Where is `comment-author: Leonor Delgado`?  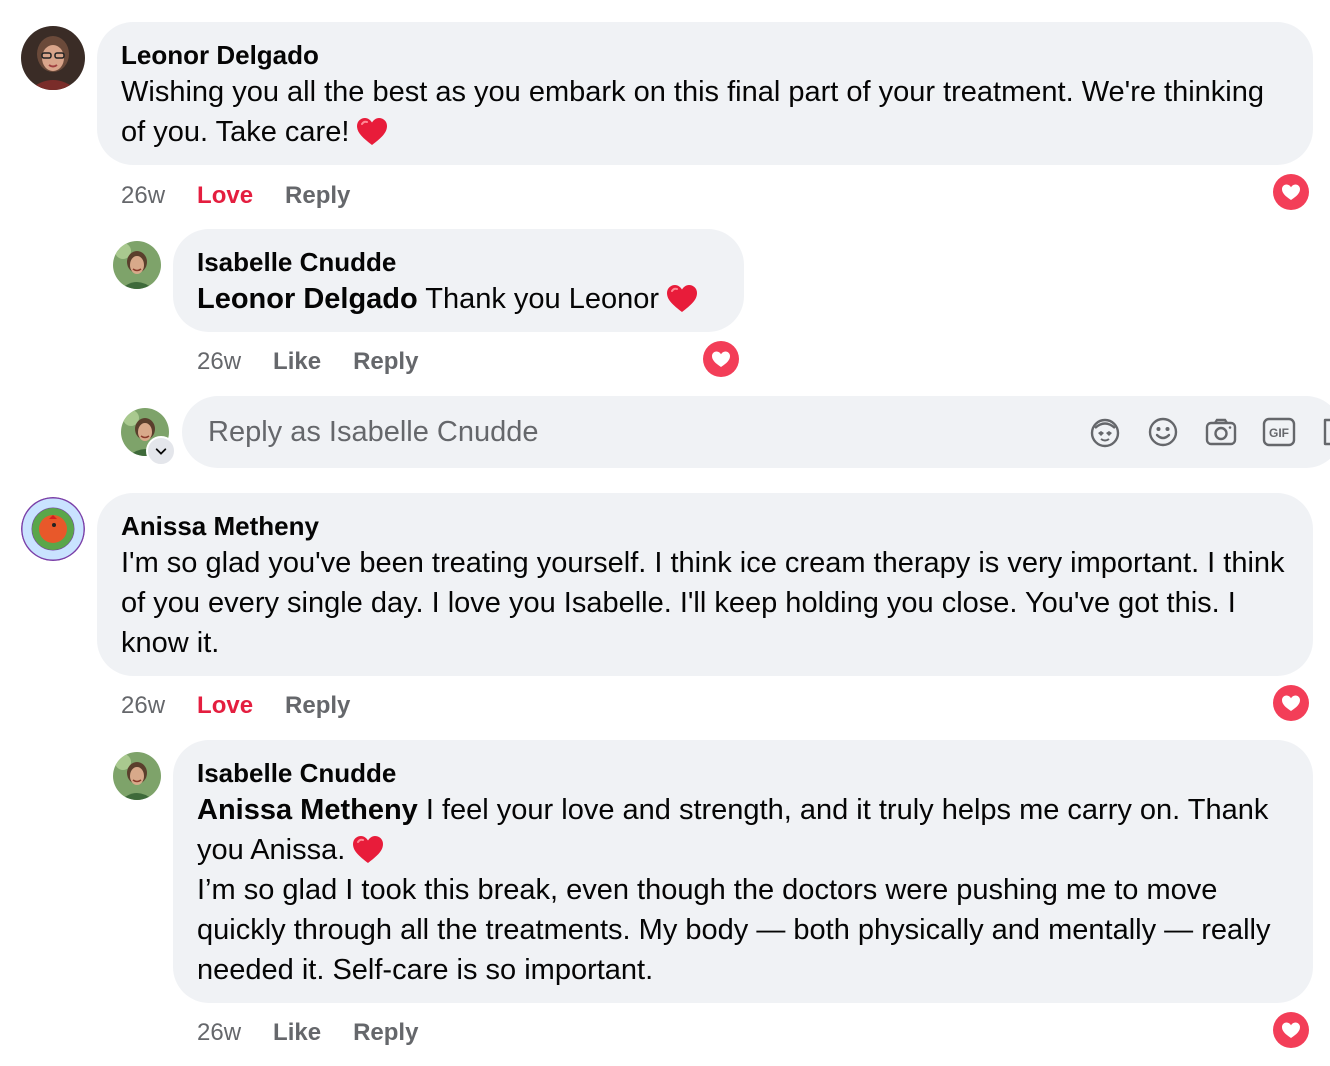
comment-author: Leonor Delgado is located at coordinates (705, 55).